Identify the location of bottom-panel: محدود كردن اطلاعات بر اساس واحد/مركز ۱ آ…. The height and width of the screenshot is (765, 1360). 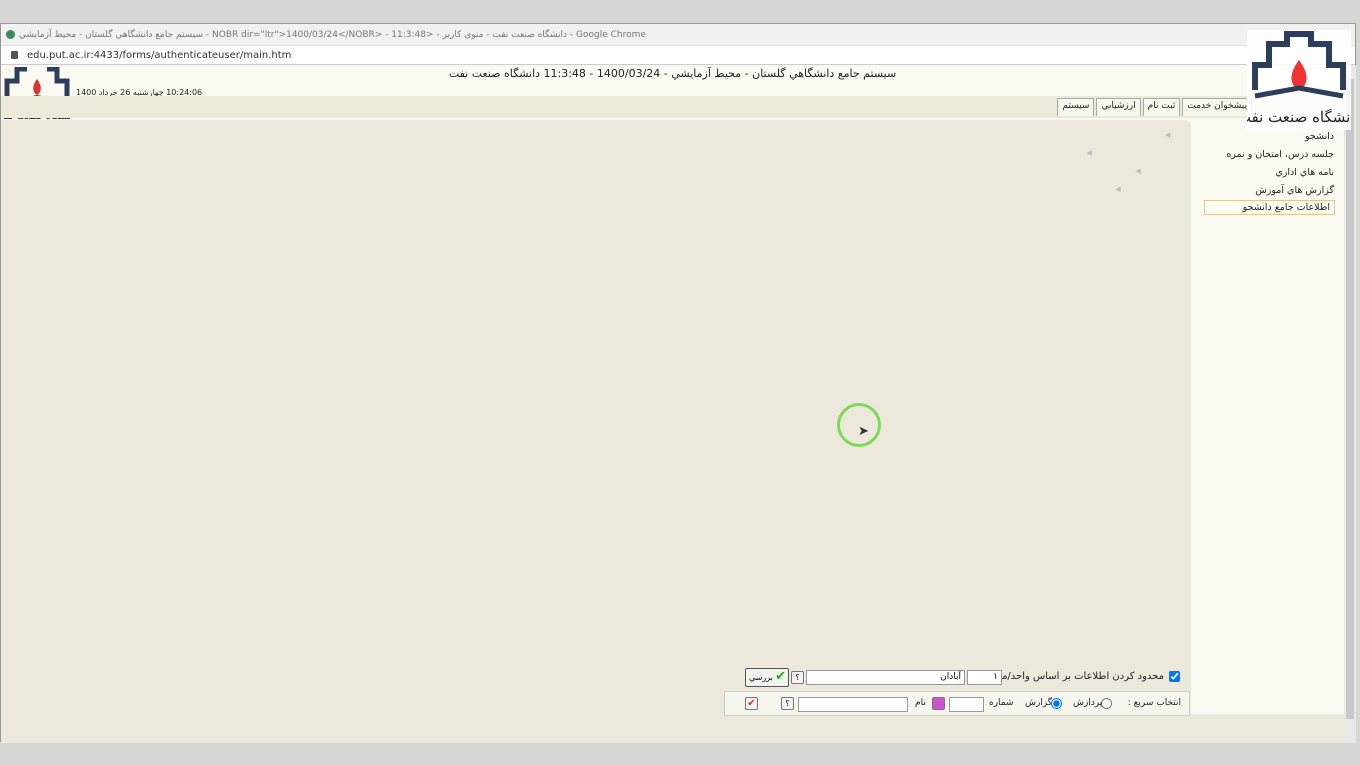
(672, 705).